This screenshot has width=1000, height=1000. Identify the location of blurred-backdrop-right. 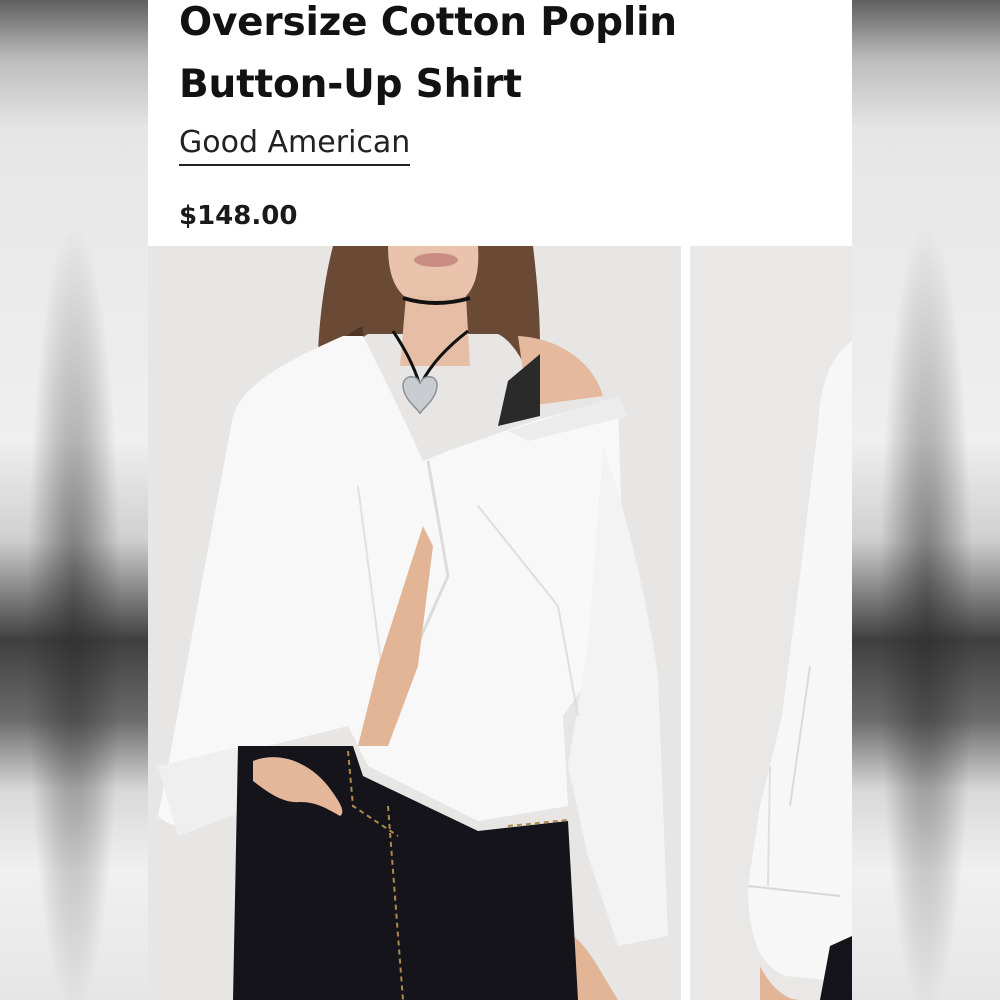
(926, 500).